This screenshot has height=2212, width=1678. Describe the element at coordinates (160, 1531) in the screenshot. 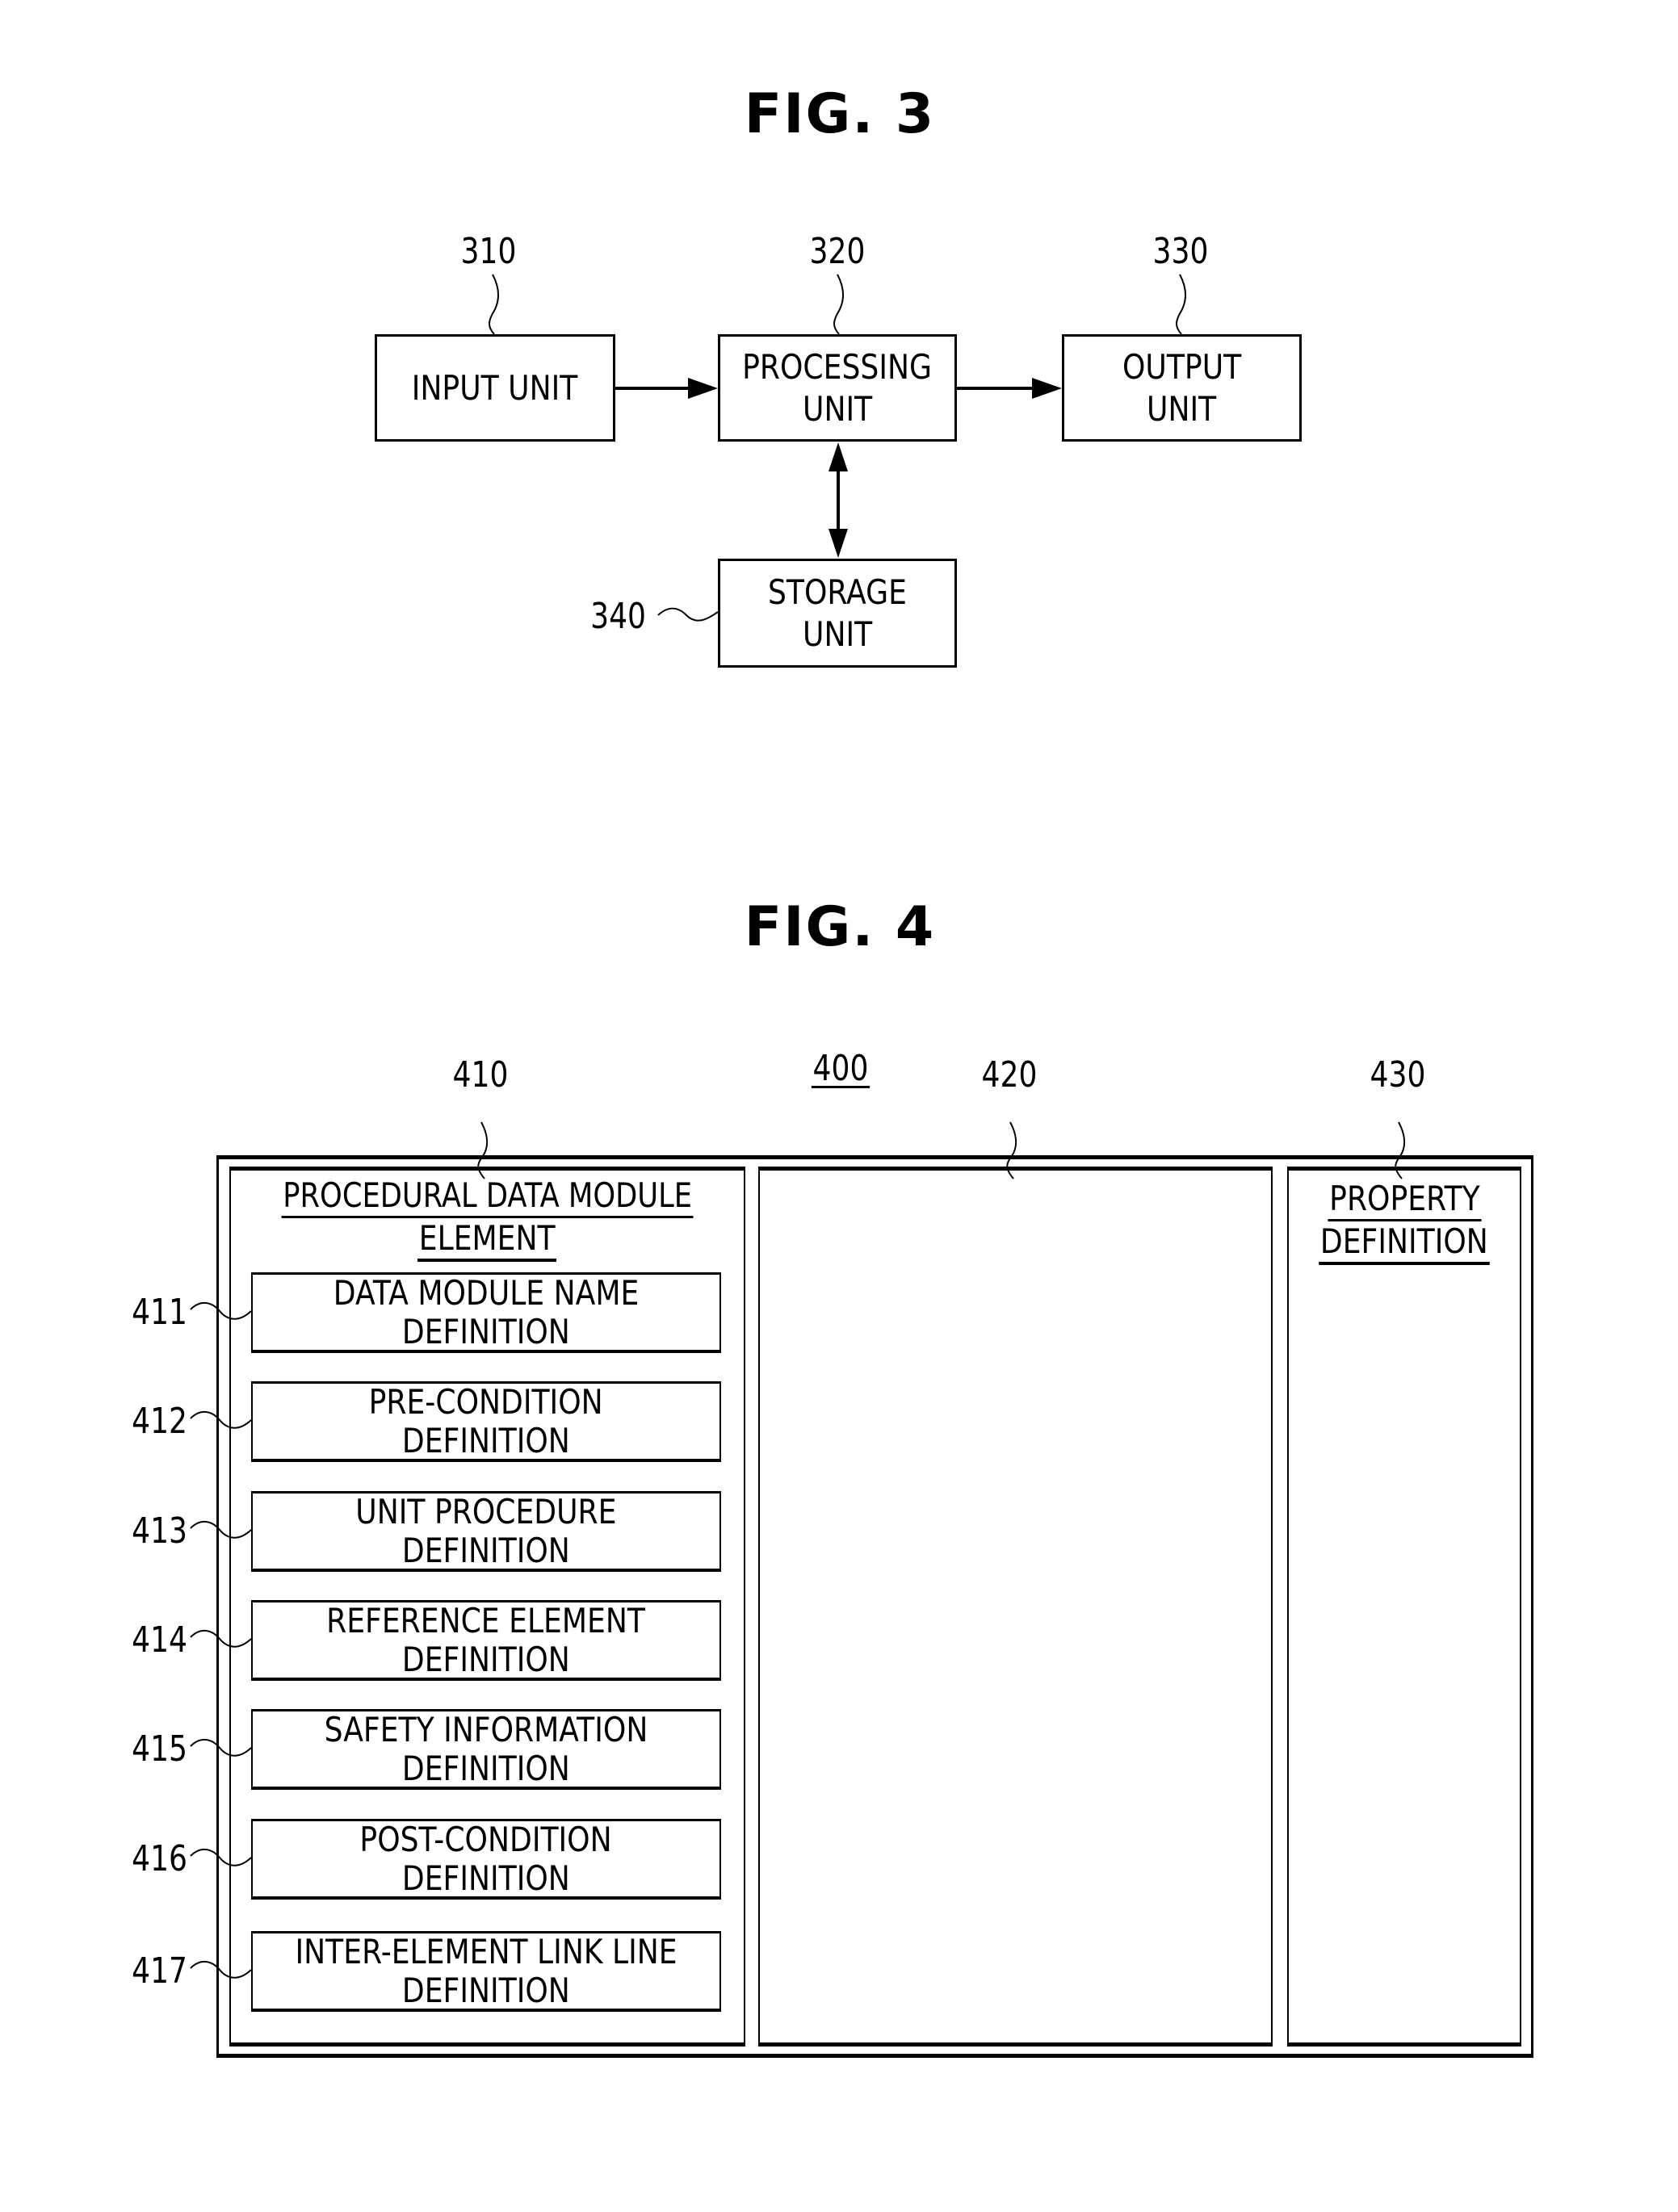

I see `ref-413: 413` at that location.